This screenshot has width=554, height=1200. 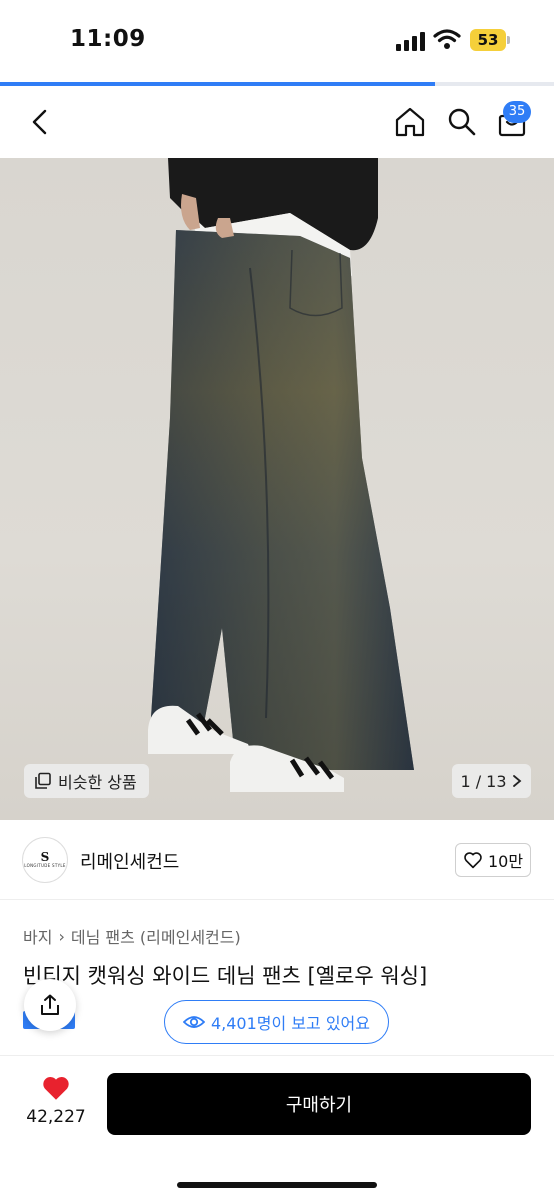 What do you see at coordinates (277, 899) in the screenshot?
I see `divider` at bounding box center [277, 899].